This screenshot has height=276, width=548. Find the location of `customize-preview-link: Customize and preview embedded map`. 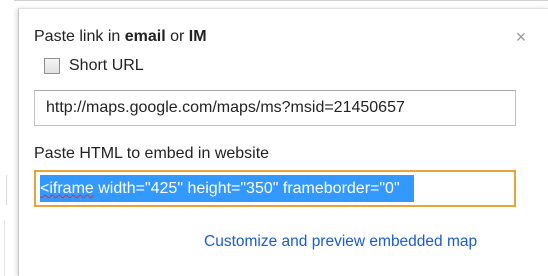

customize-preview-link: Customize and preview embedded map is located at coordinates (340, 242).